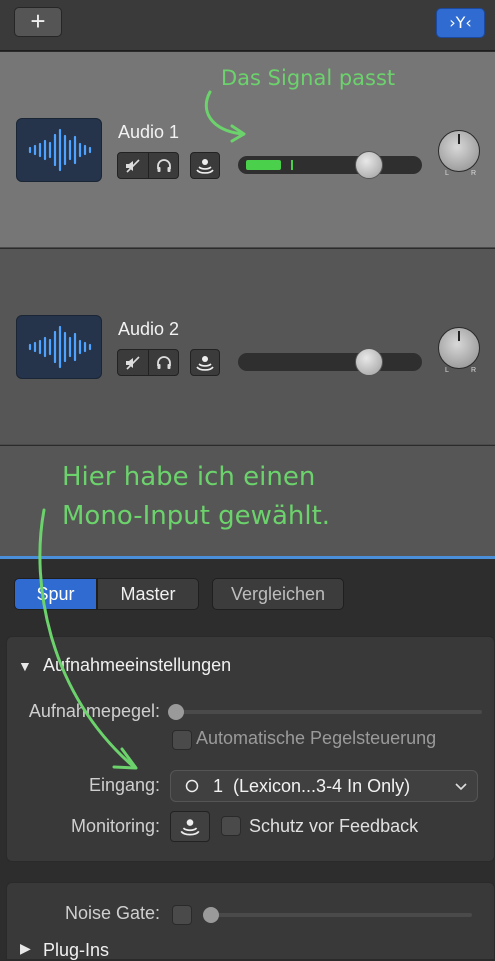 Image resolution: width=495 pixels, height=961 pixels. I want to click on chevron-down-icon, so click(461, 787).